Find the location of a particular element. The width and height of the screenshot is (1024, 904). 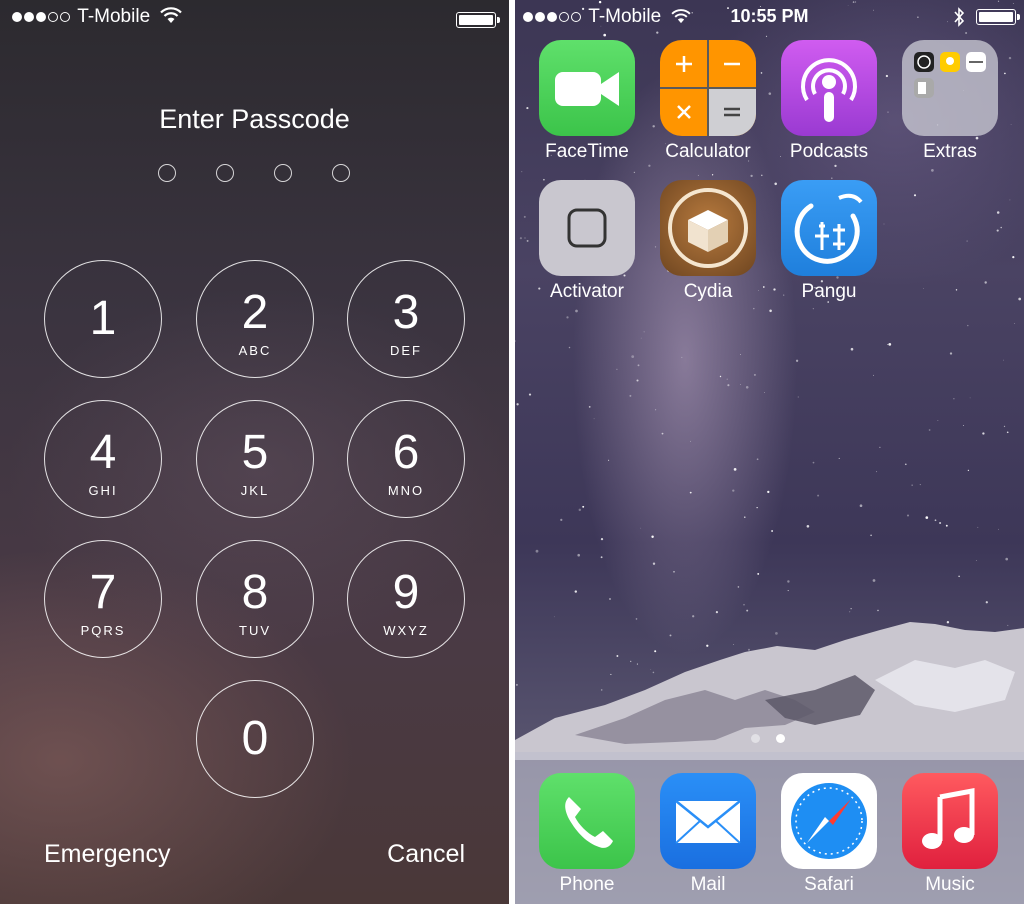

app-label: Music is located at coordinates (950, 884).